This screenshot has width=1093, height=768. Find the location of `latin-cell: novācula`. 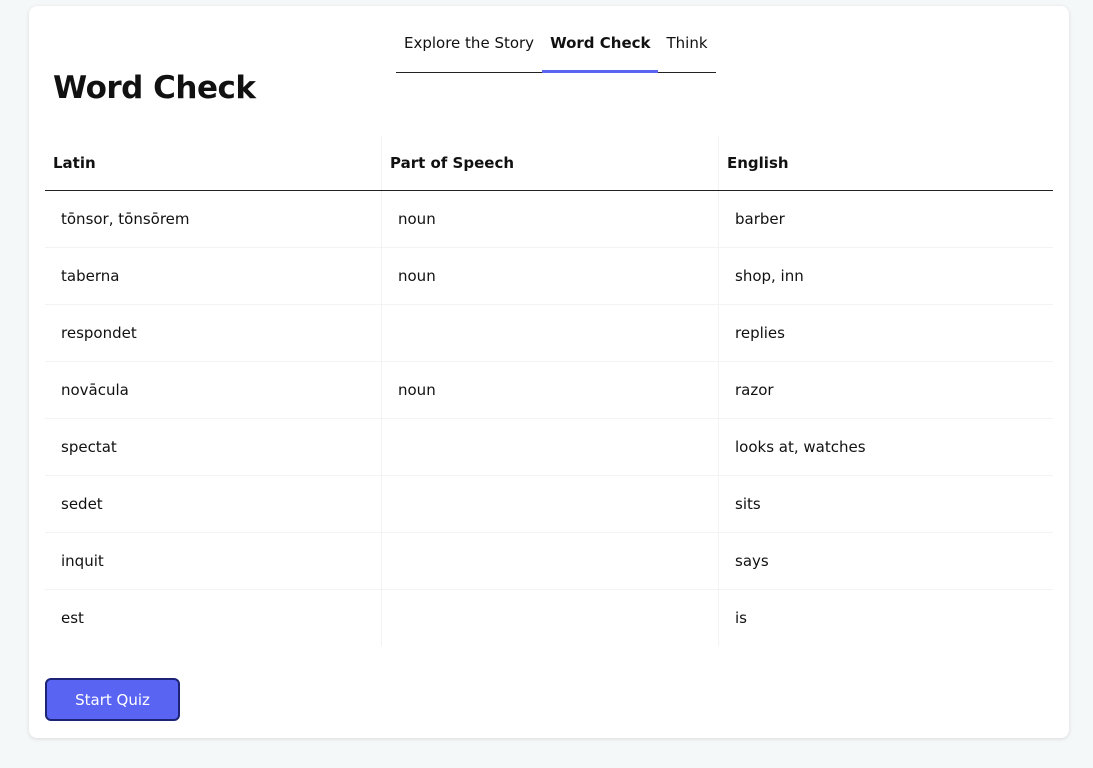

latin-cell: novācula is located at coordinates (213, 390).